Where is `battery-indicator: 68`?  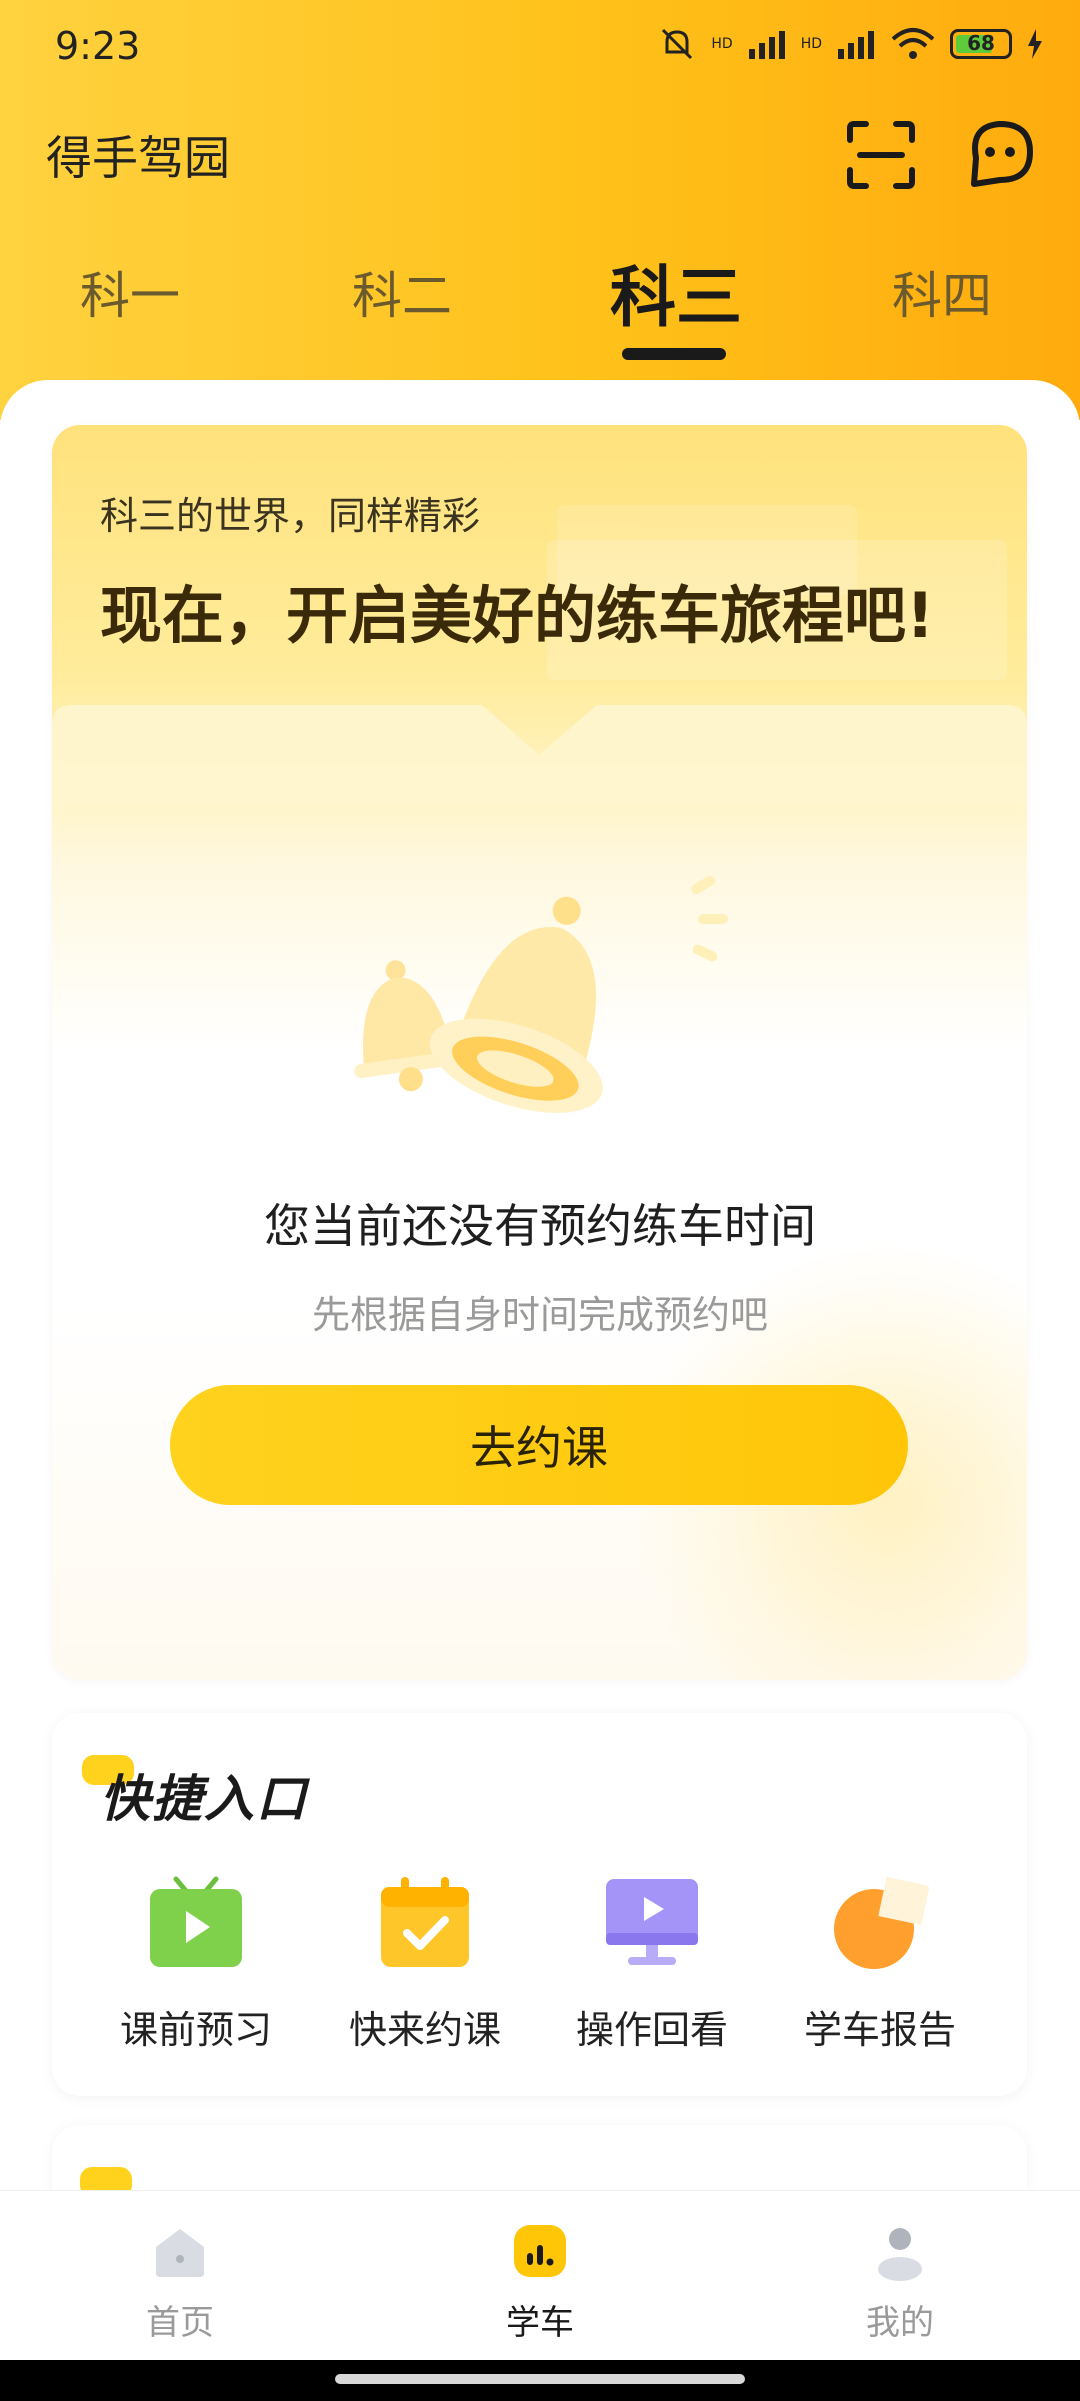 battery-indicator: 68 is located at coordinates (981, 44).